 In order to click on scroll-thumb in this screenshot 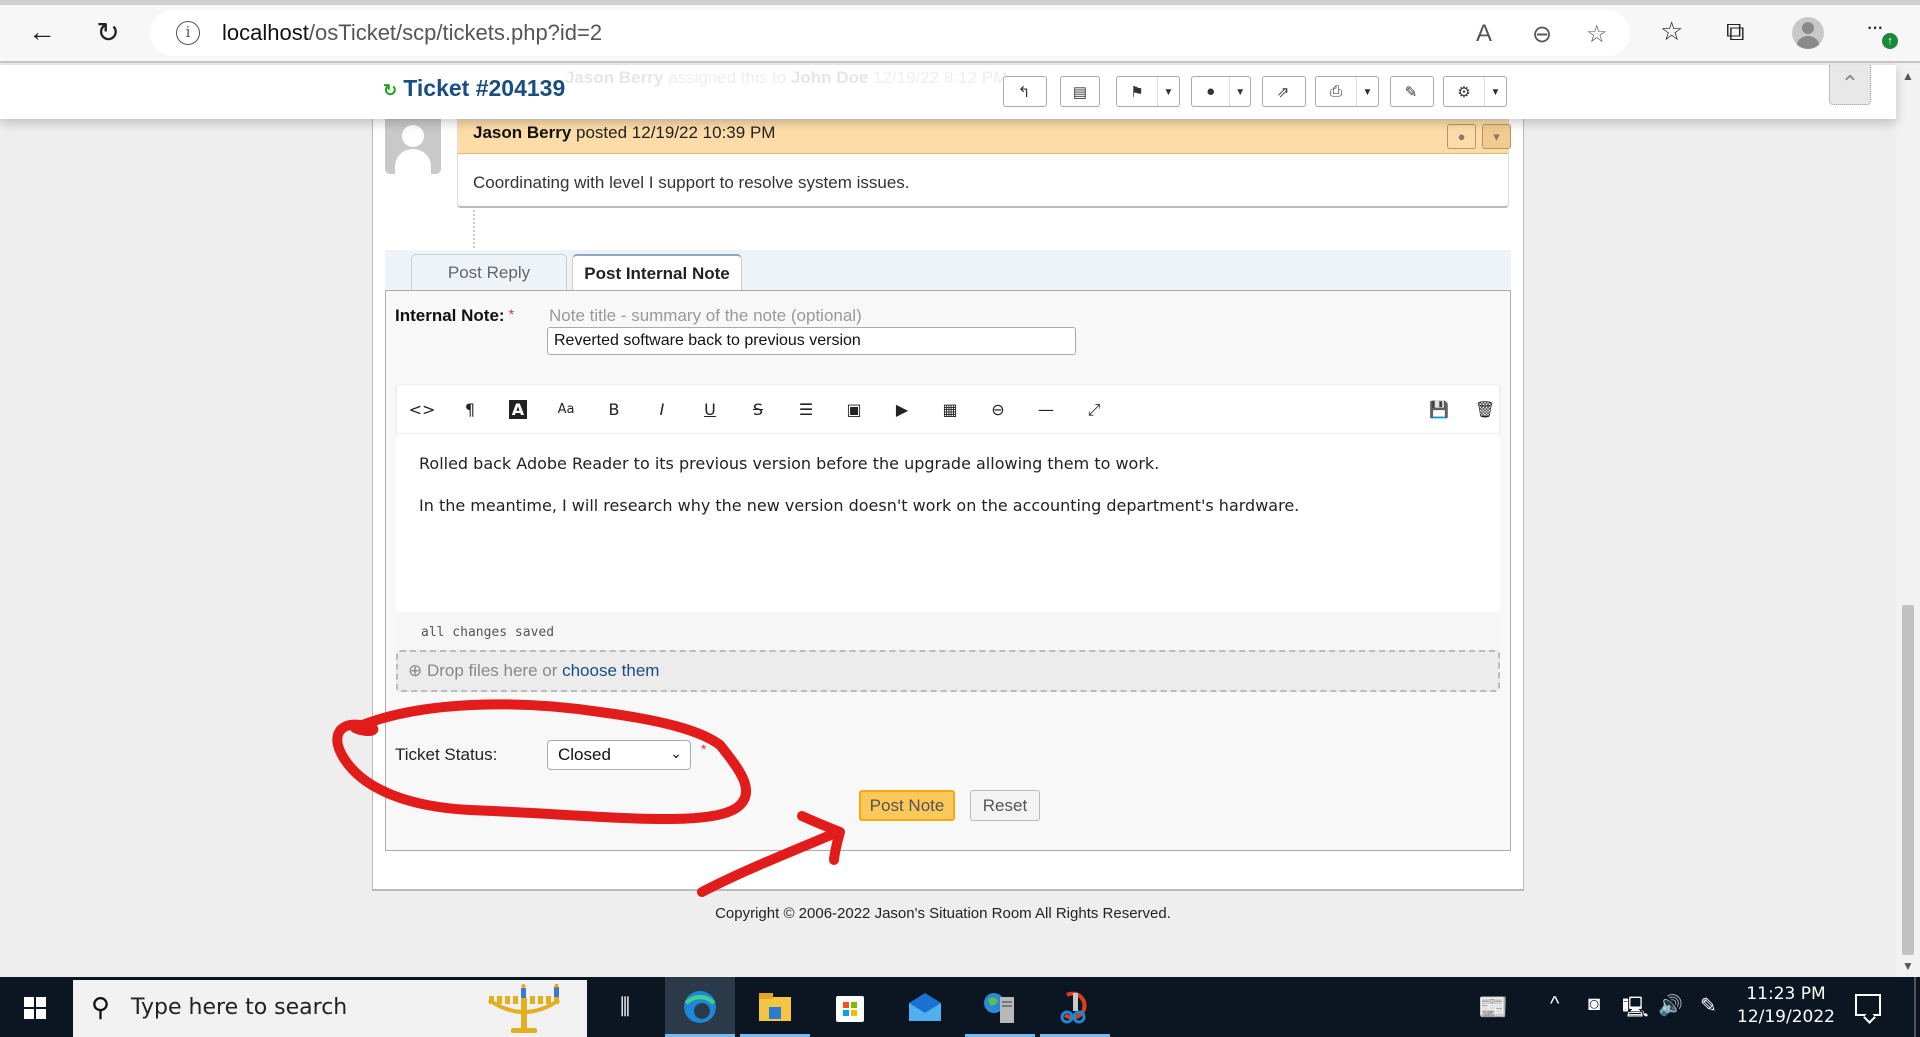, I will do `click(1908, 780)`.